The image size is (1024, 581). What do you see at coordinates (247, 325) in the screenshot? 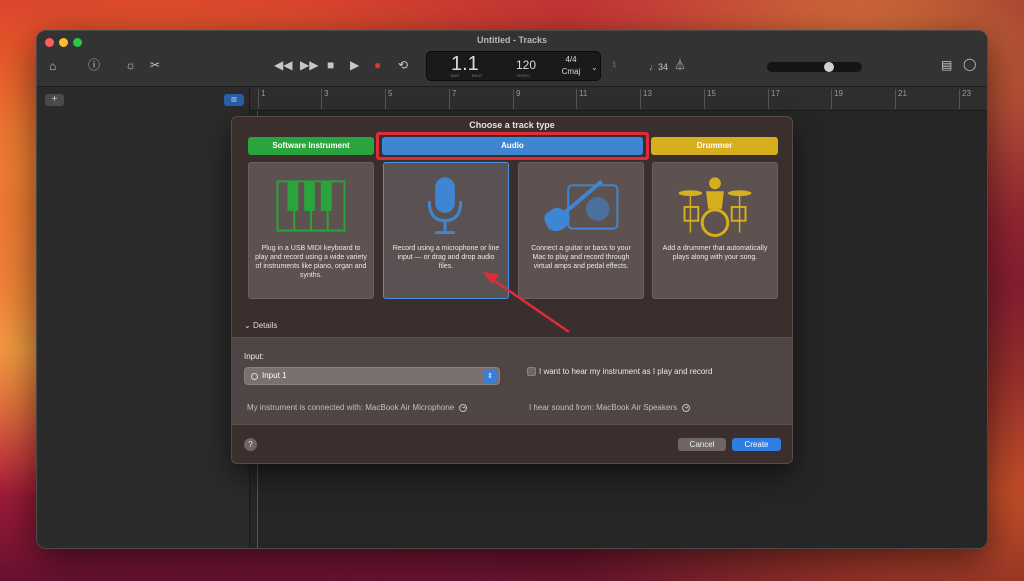
I see `chevron-down-icon: ⌄` at bounding box center [247, 325].